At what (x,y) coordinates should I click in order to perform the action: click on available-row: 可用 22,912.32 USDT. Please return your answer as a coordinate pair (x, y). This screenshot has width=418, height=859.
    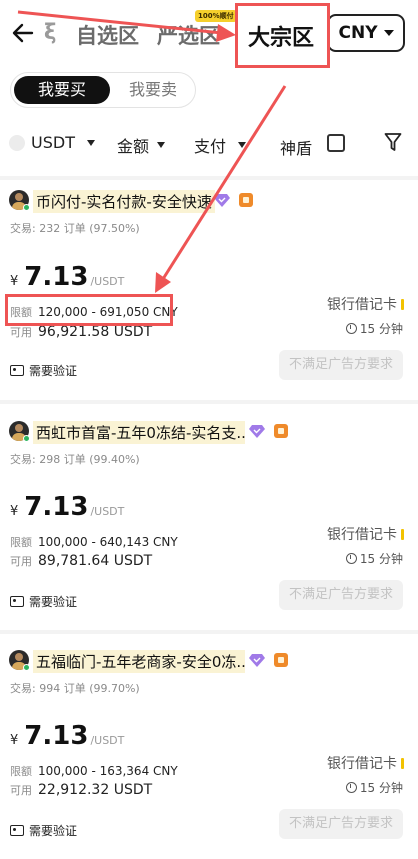
    Looking at the image, I should click on (81, 790).